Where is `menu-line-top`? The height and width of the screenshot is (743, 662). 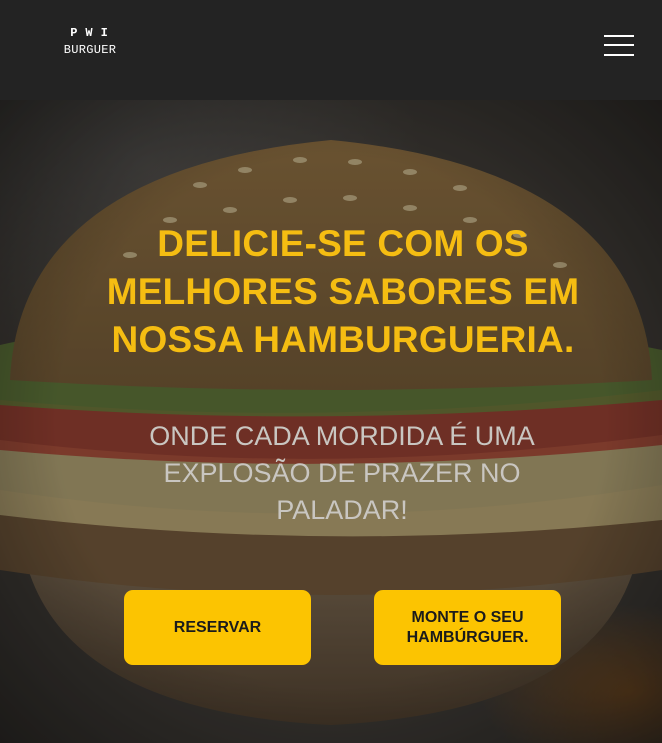
menu-line-top is located at coordinates (619, 36).